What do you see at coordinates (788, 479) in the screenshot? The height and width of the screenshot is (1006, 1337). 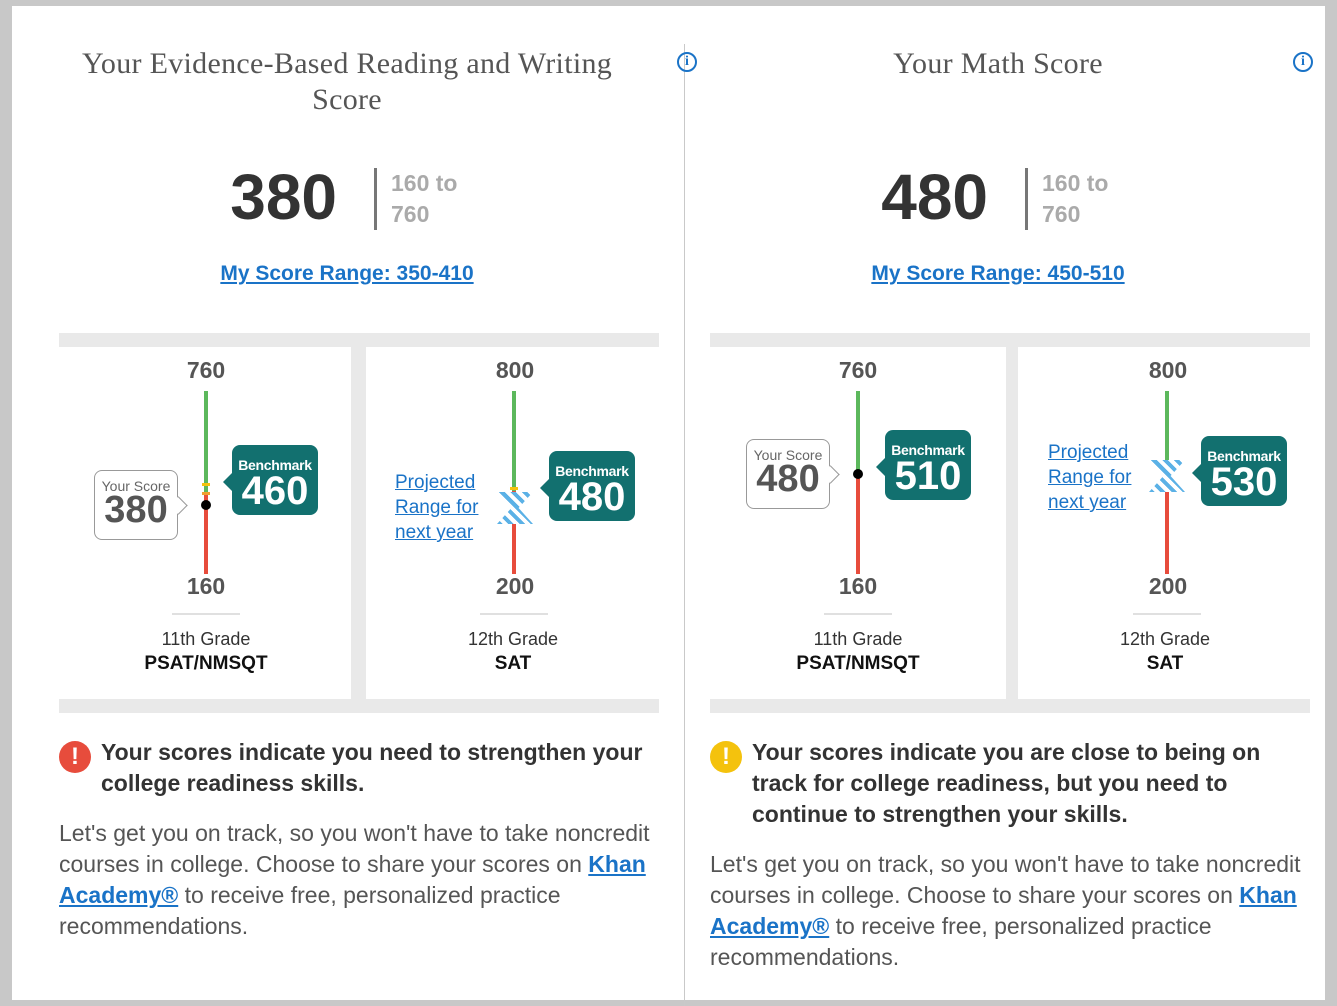 I see `your-score-value: 480` at bounding box center [788, 479].